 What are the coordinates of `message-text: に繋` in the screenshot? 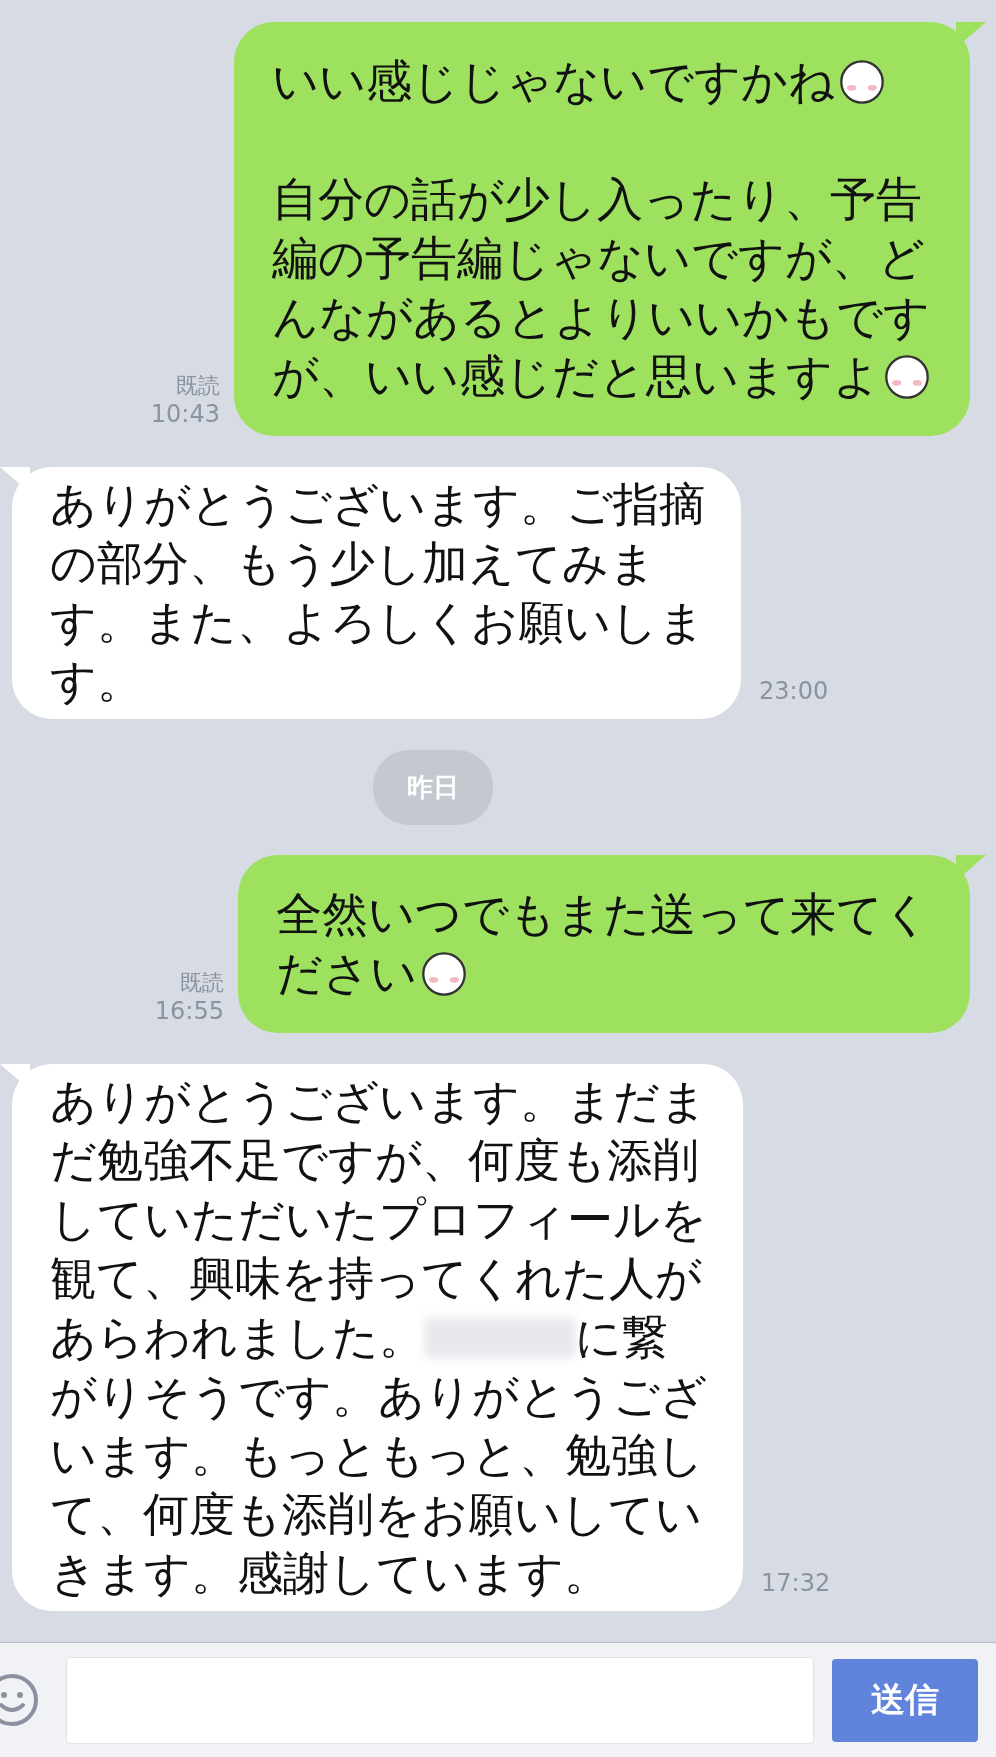 It's located at (621, 1337).